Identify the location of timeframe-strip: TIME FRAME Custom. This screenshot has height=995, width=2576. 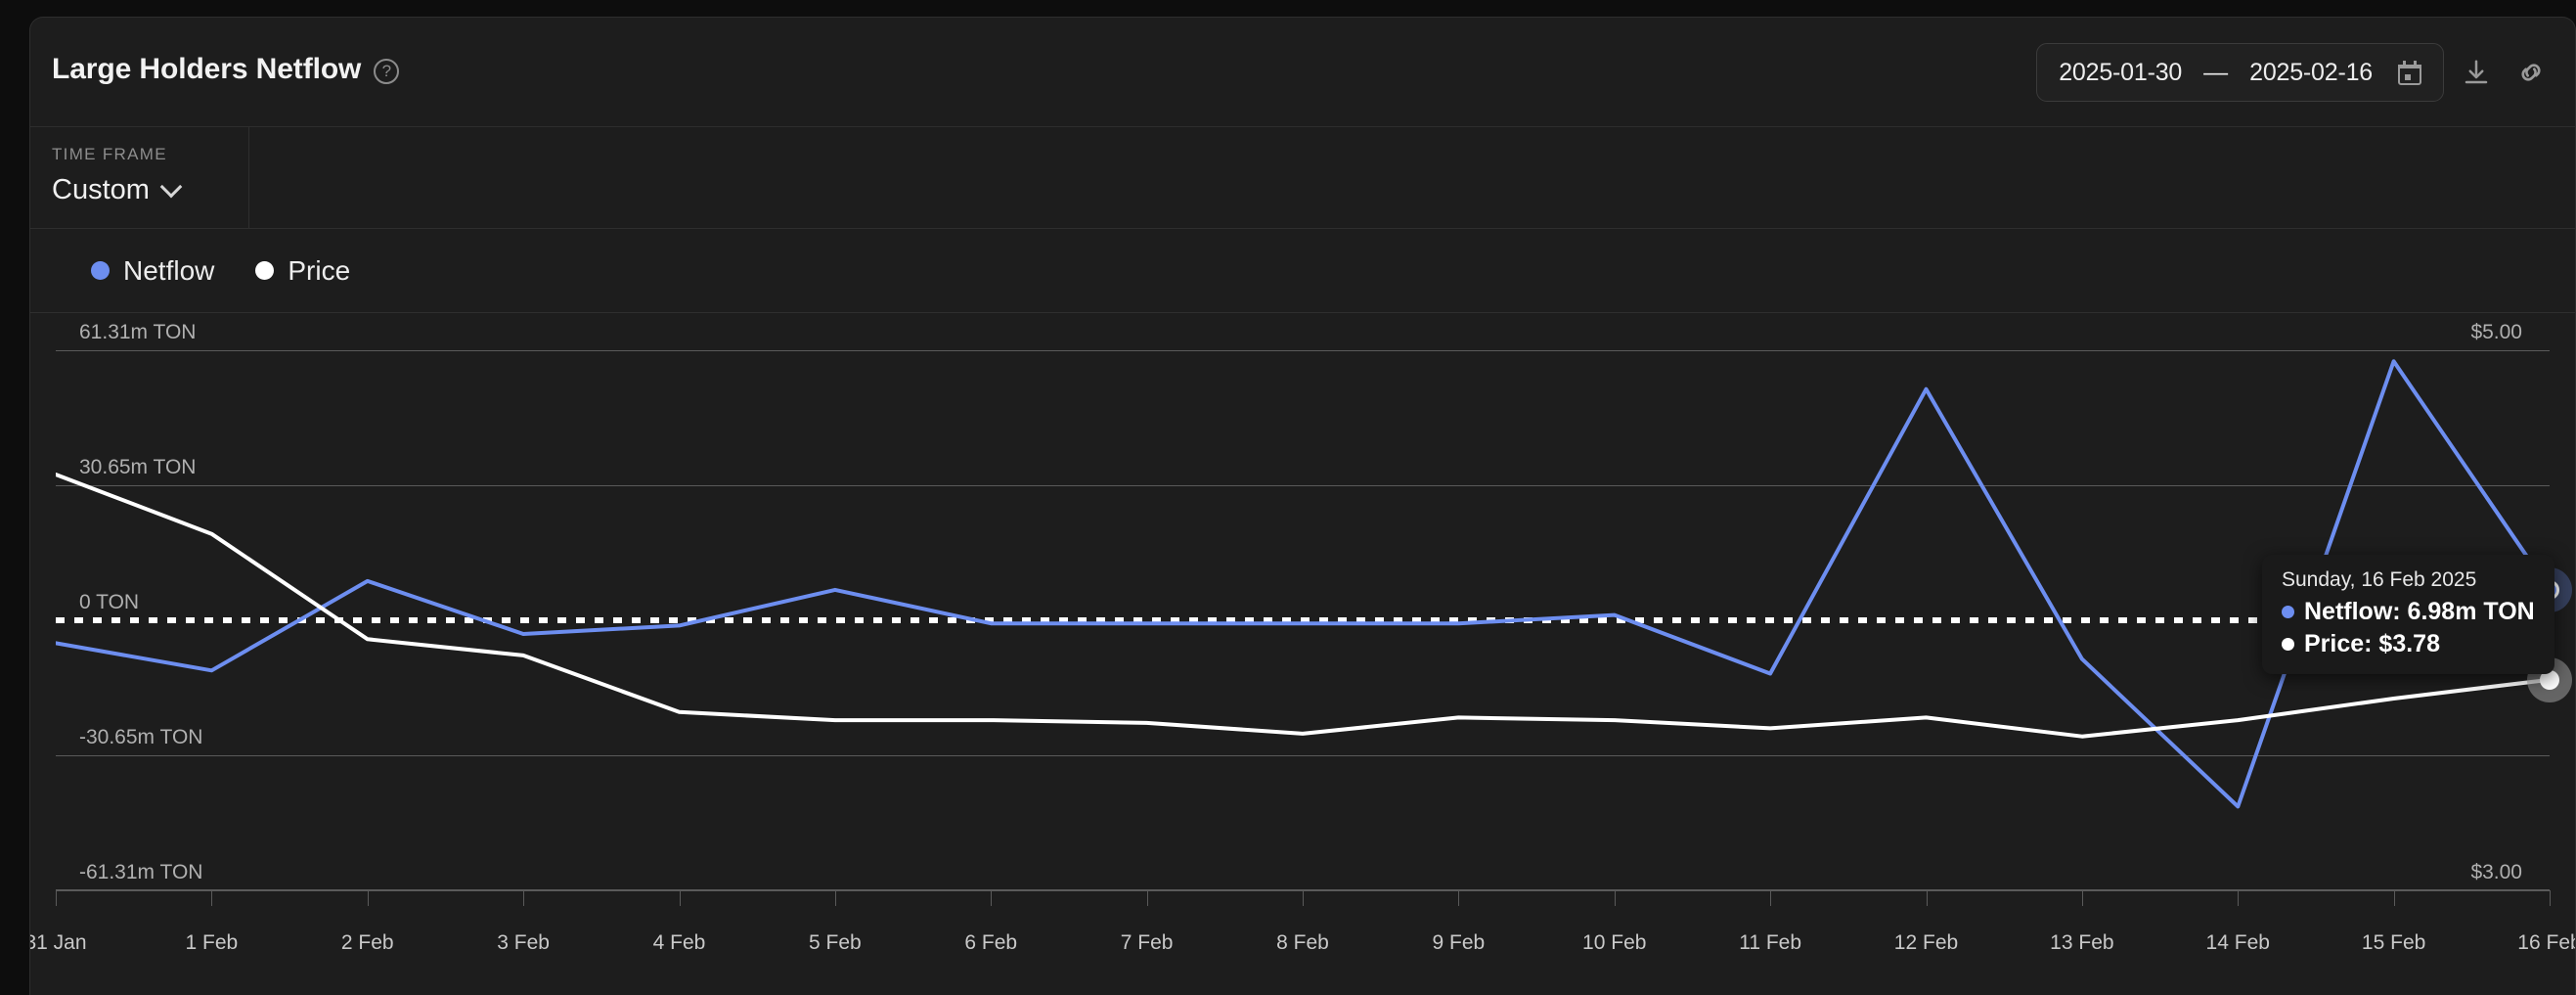
(1303, 178).